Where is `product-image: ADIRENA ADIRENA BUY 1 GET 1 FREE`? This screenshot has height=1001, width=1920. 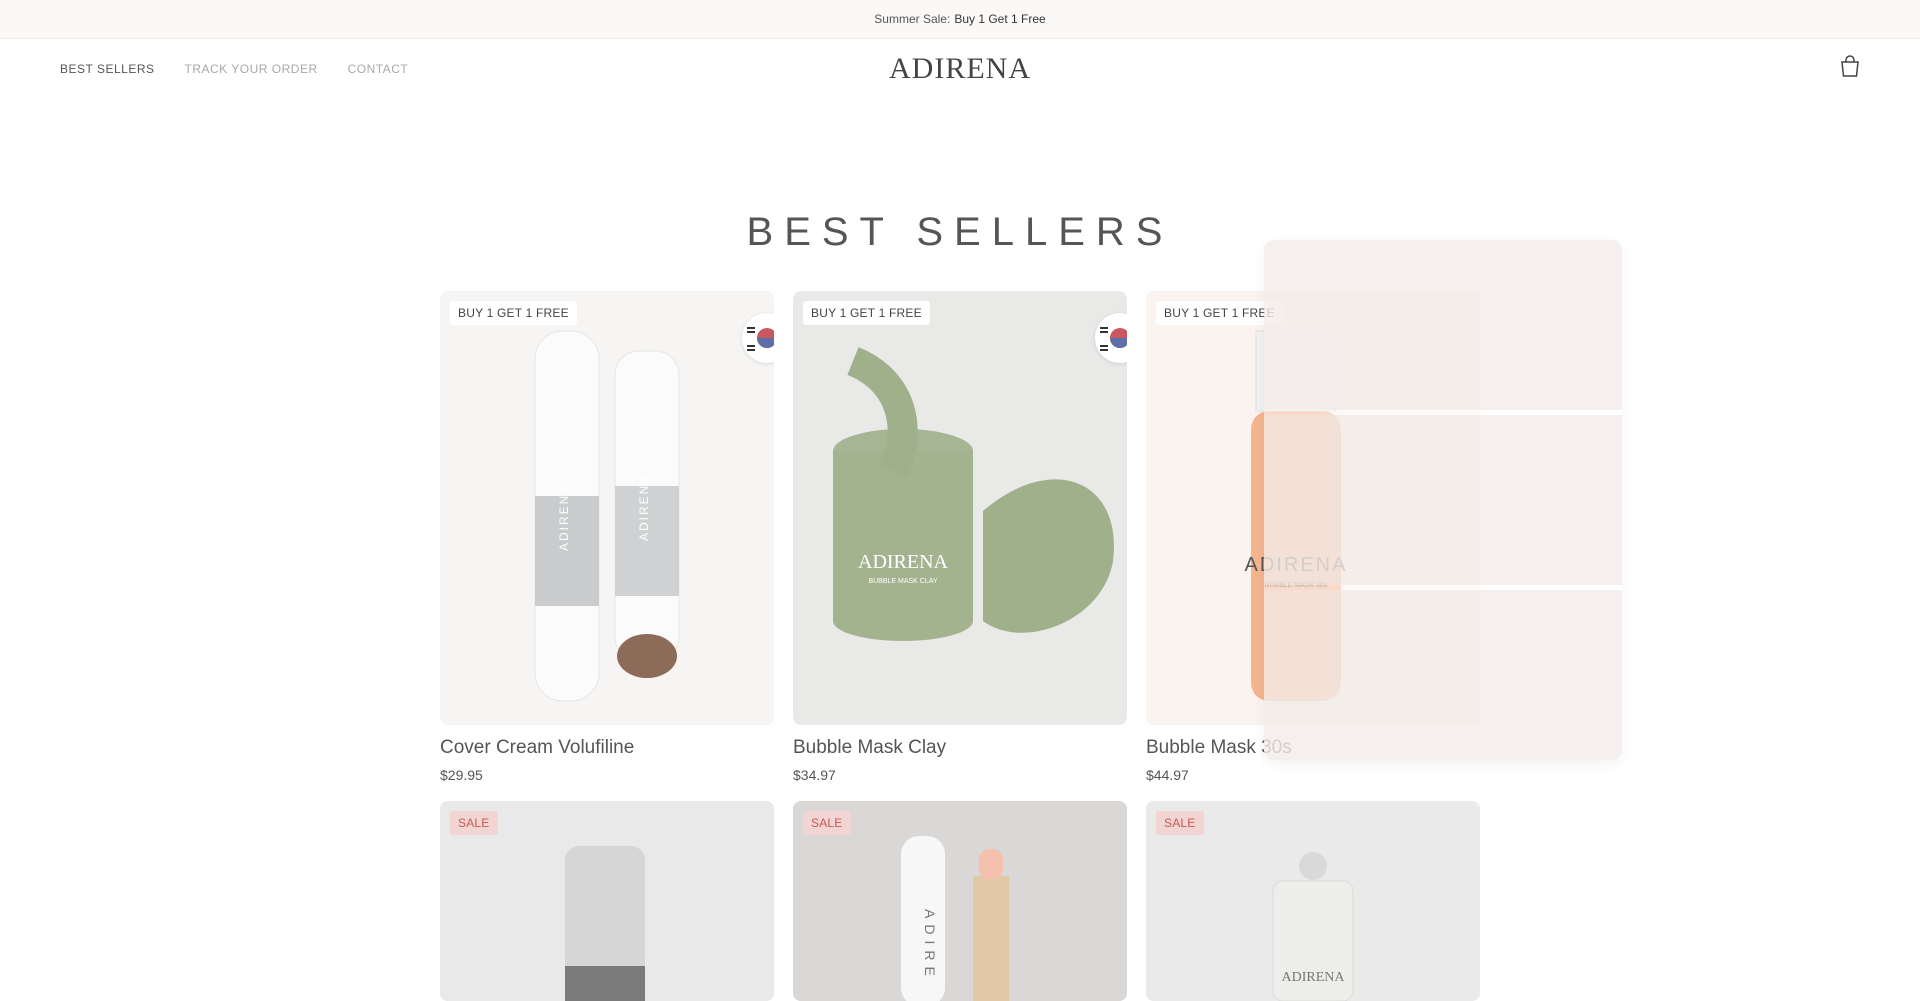 product-image: ADIRENA ADIRENA BUY 1 GET 1 FREE is located at coordinates (607, 508).